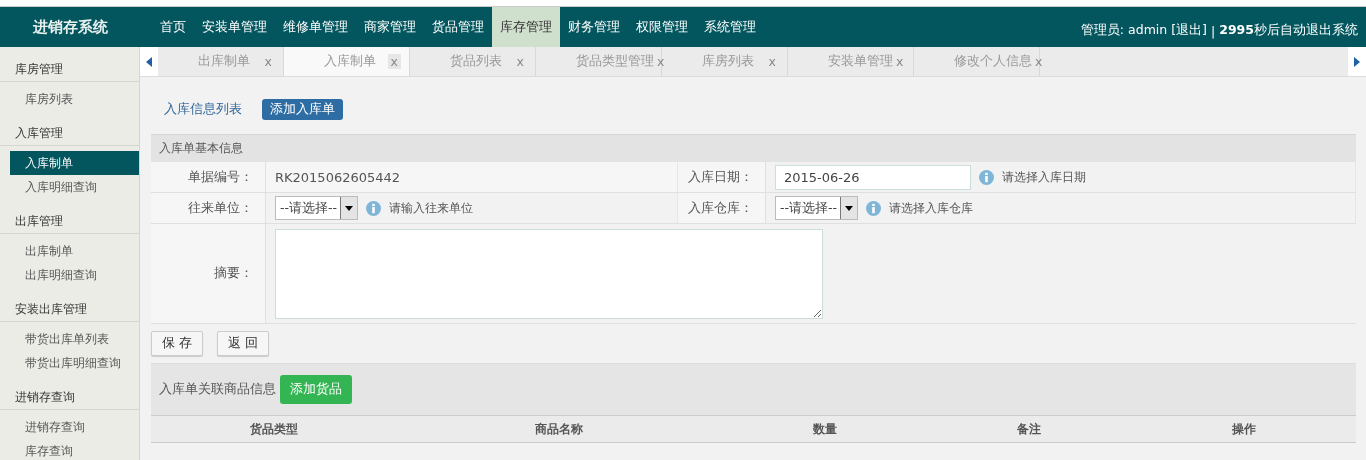 This screenshot has width=1366, height=460. I want to click on left-arrow-icon, so click(149, 61).